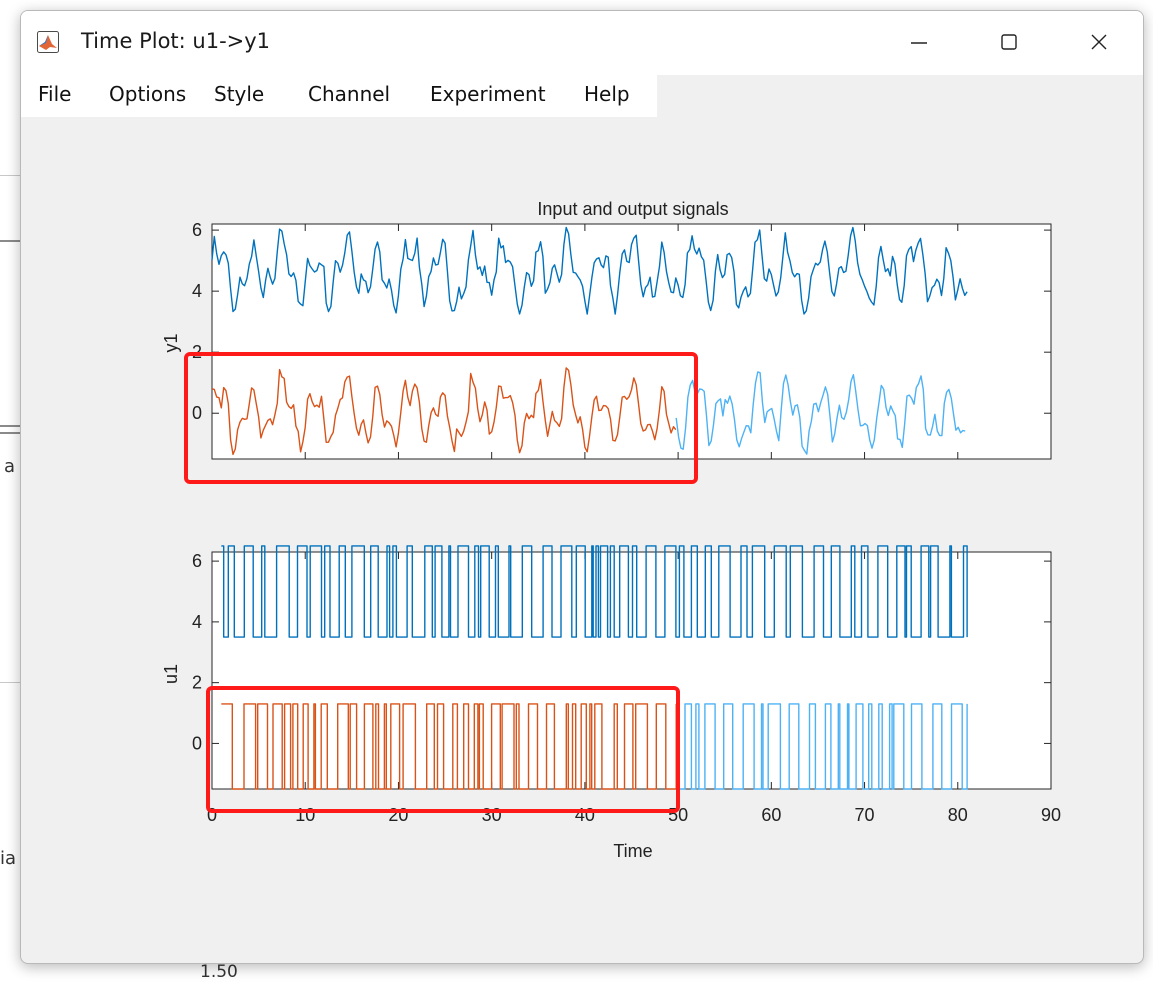  I want to click on x-tick-label: 60, so click(771, 815).